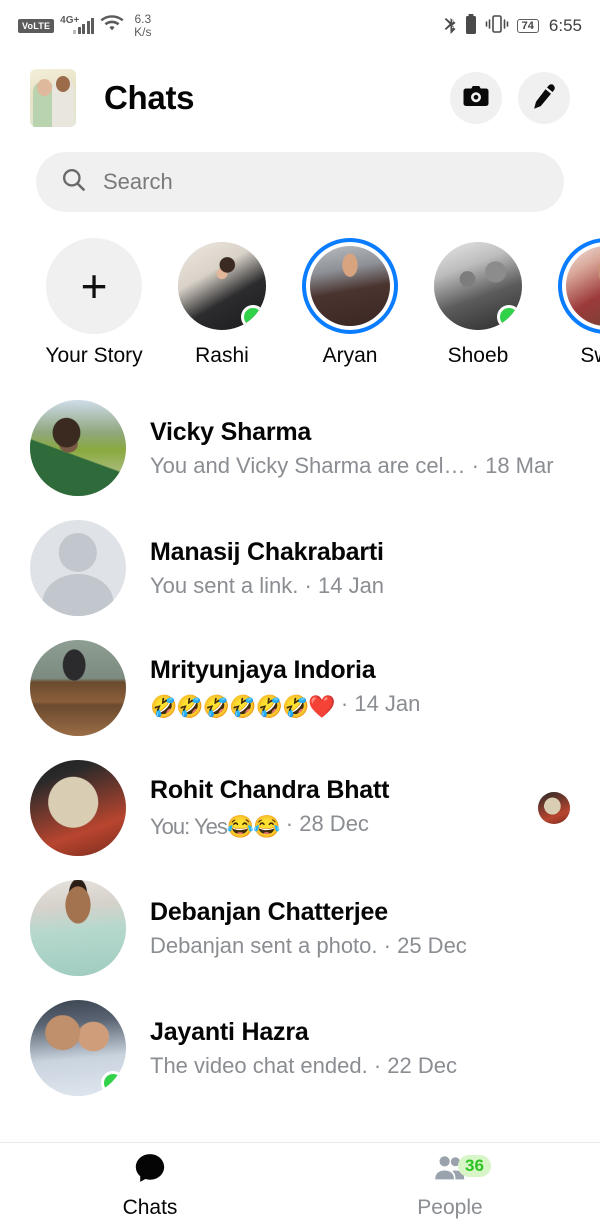 The height and width of the screenshot is (1228, 600). Describe the element at coordinates (231, 431) in the screenshot. I see `chat-name: Vicky Sharma` at that location.